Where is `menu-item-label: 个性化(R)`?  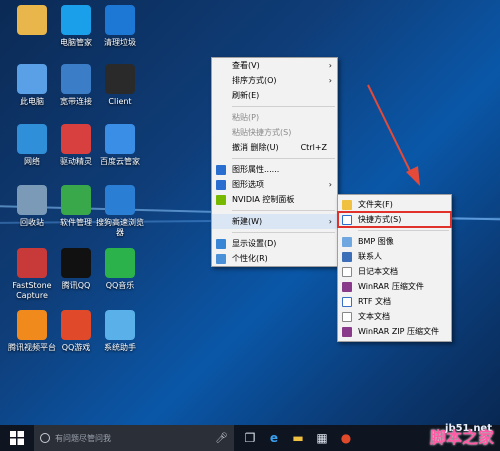 menu-item-label: 个性化(R) is located at coordinates (250, 258).